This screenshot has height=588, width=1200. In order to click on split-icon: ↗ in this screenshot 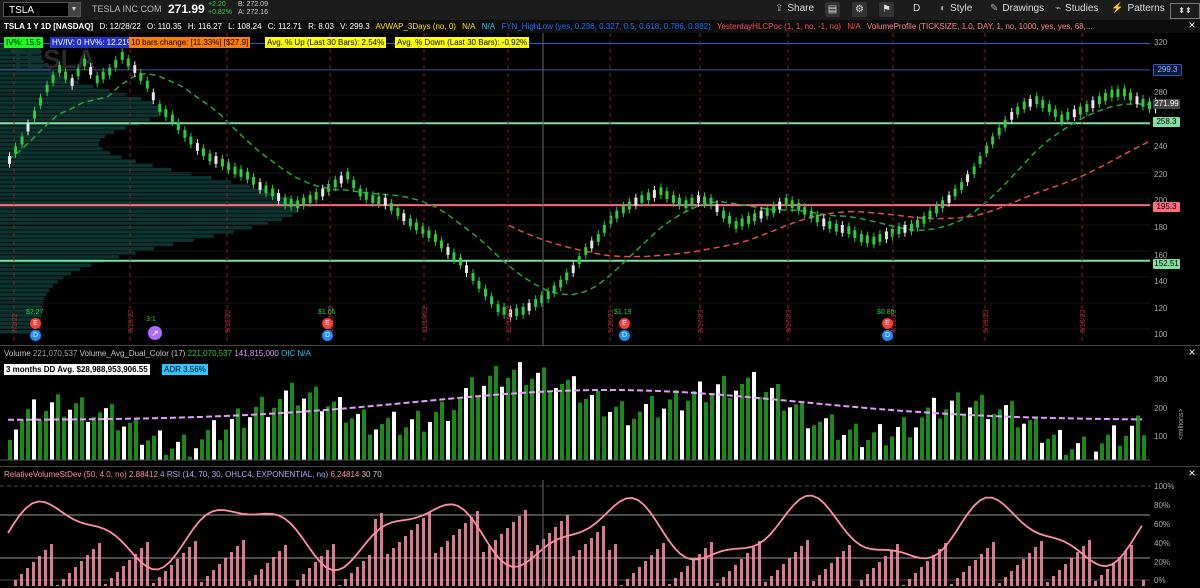, I will do `click(155, 333)`.